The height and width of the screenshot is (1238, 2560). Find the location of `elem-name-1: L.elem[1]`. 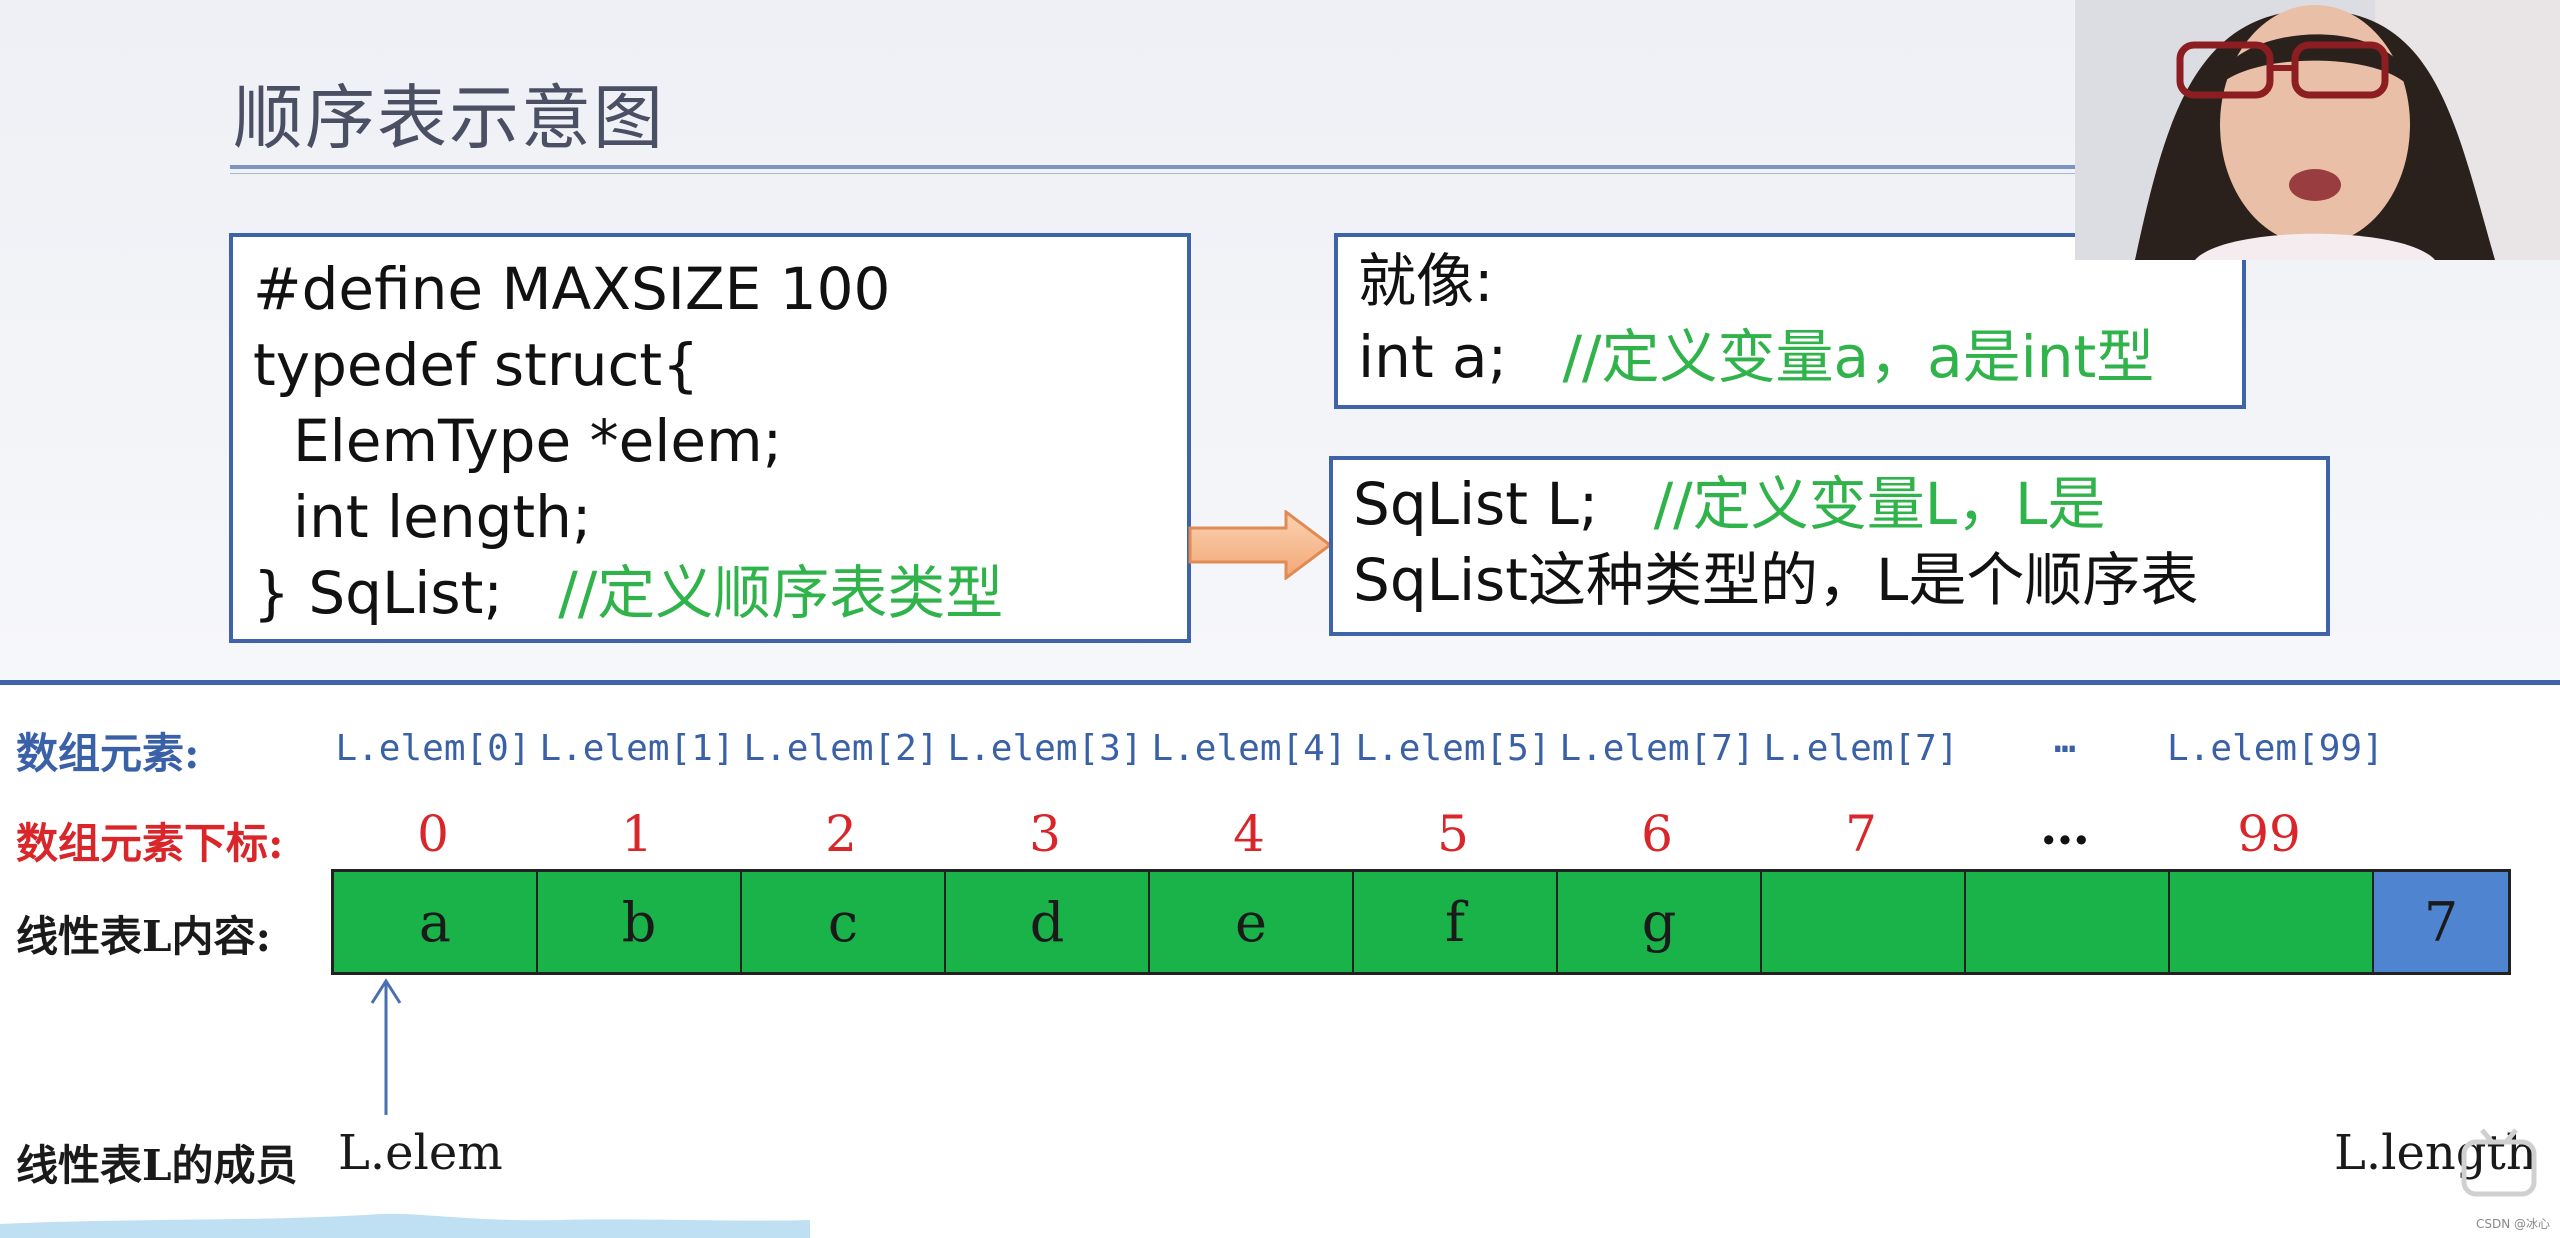

elem-name-1: L.elem[1] is located at coordinates (637, 748).